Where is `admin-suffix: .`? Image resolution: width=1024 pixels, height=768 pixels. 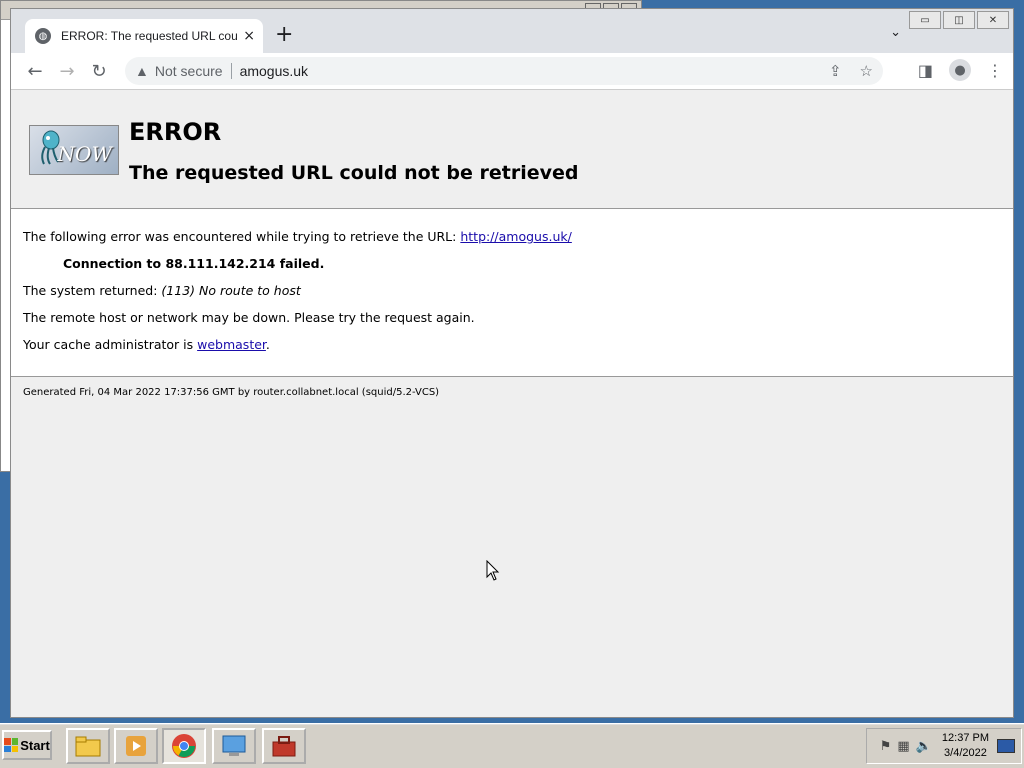
admin-suffix: . is located at coordinates (267, 344).